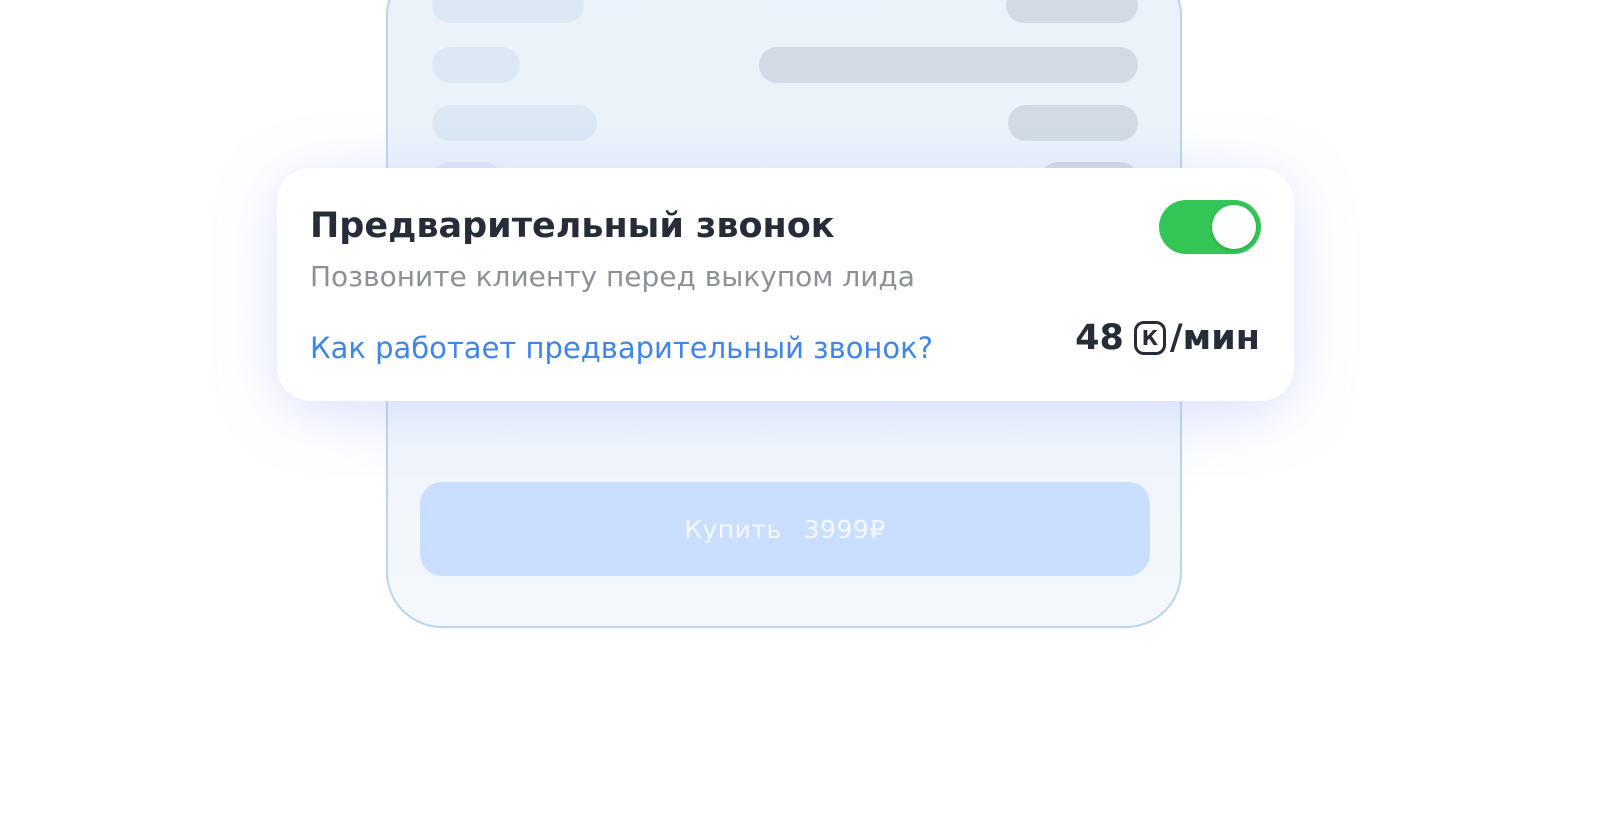 The width and height of the screenshot is (1600, 833). What do you see at coordinates (612, 276) in the screenshot?
I see `card-subtitle: Позвоните клиенту перед выкупом лида` at bounding box center [612, 276].